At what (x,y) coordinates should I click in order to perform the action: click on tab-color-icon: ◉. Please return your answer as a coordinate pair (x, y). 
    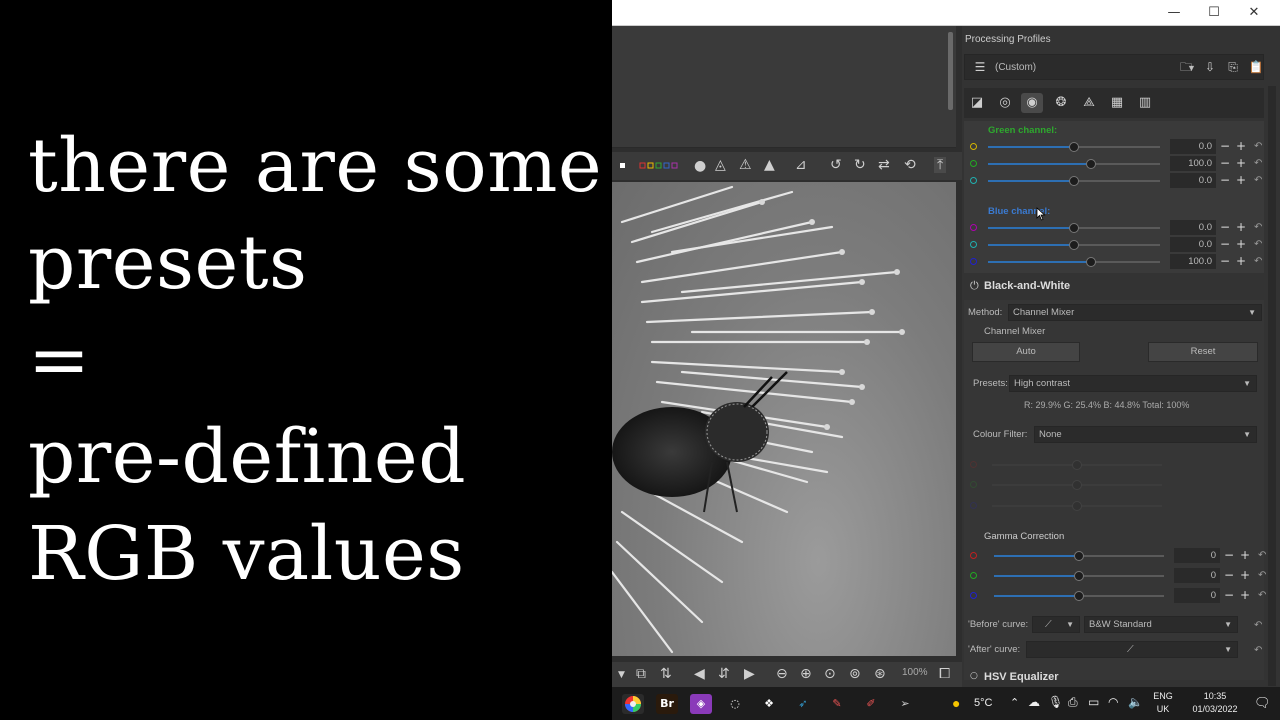
    Looking at the image, I should click on (1032, 103).